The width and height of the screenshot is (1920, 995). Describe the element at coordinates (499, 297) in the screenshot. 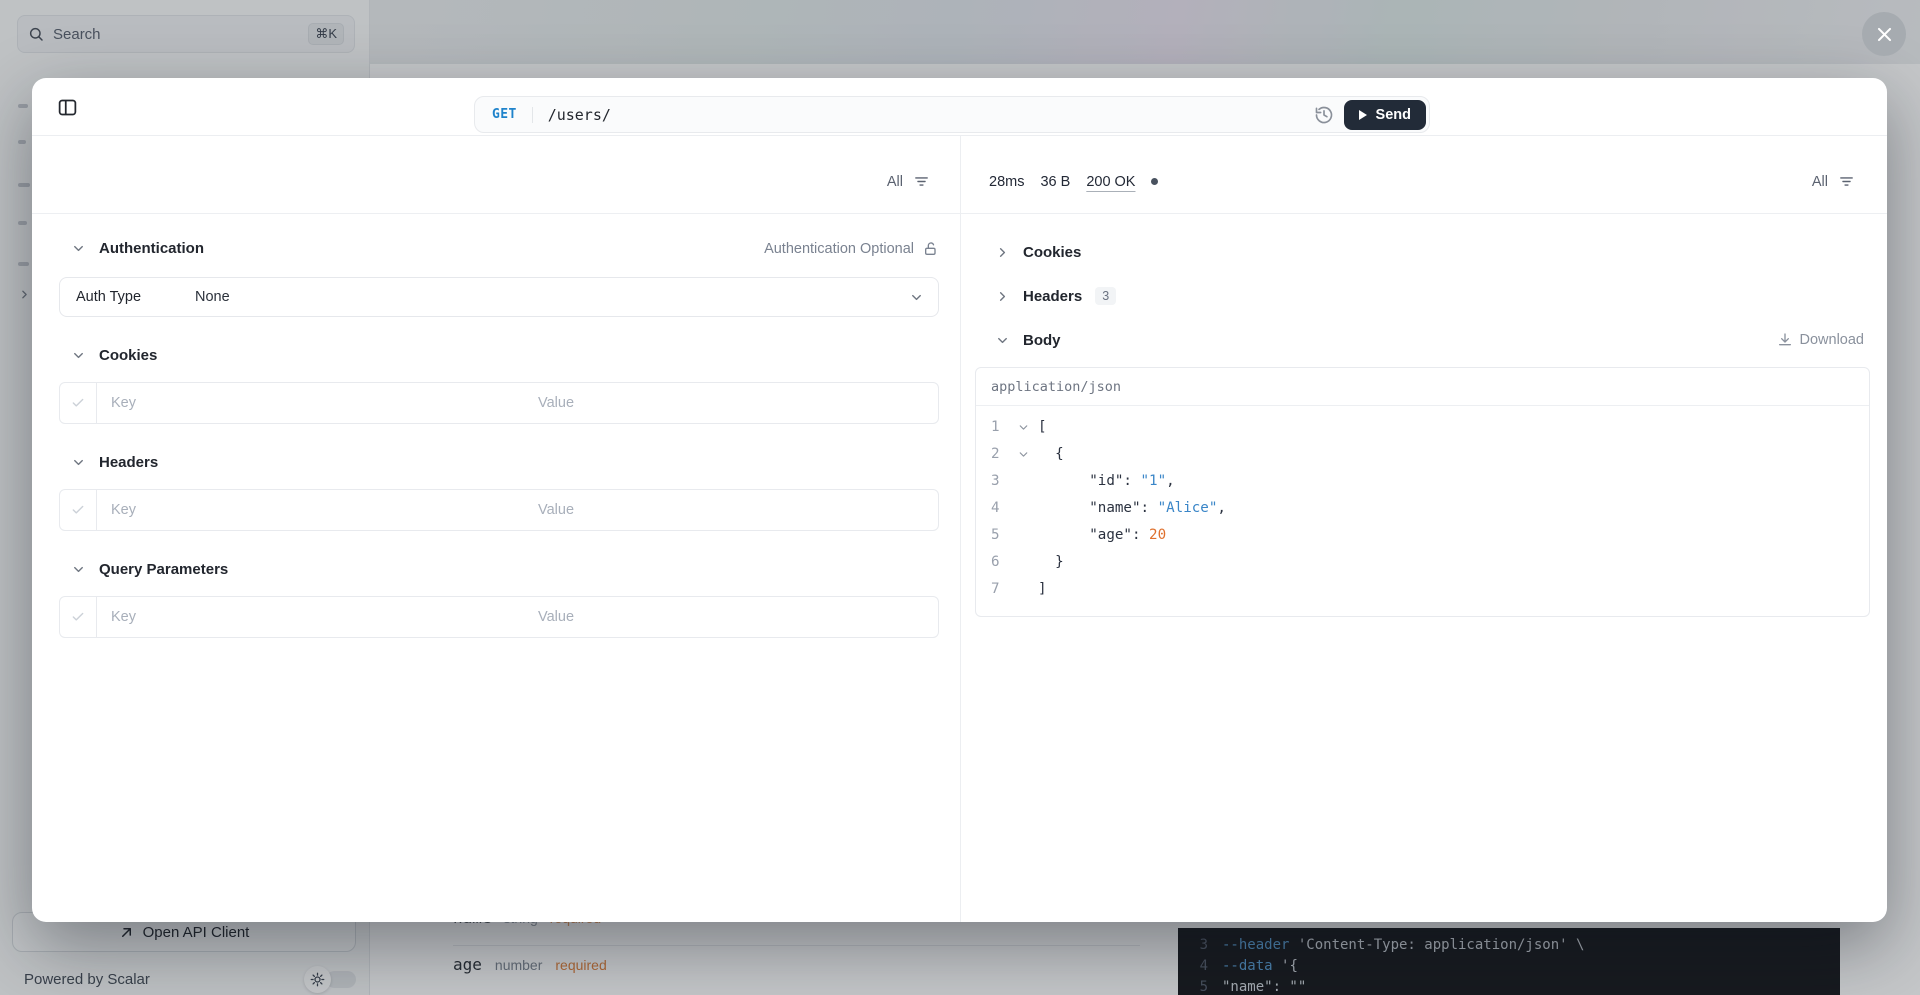

I see `auth-type-select: Auth Type None` at that location.